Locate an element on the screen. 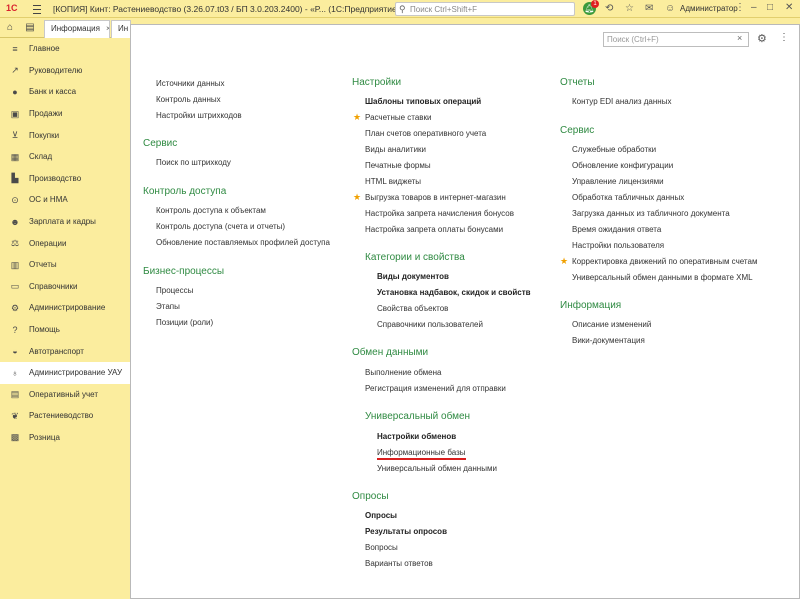 This screenshot has height=599, width=800. settings-gear-icon: ⚙ is located at coordinates (762, 38).